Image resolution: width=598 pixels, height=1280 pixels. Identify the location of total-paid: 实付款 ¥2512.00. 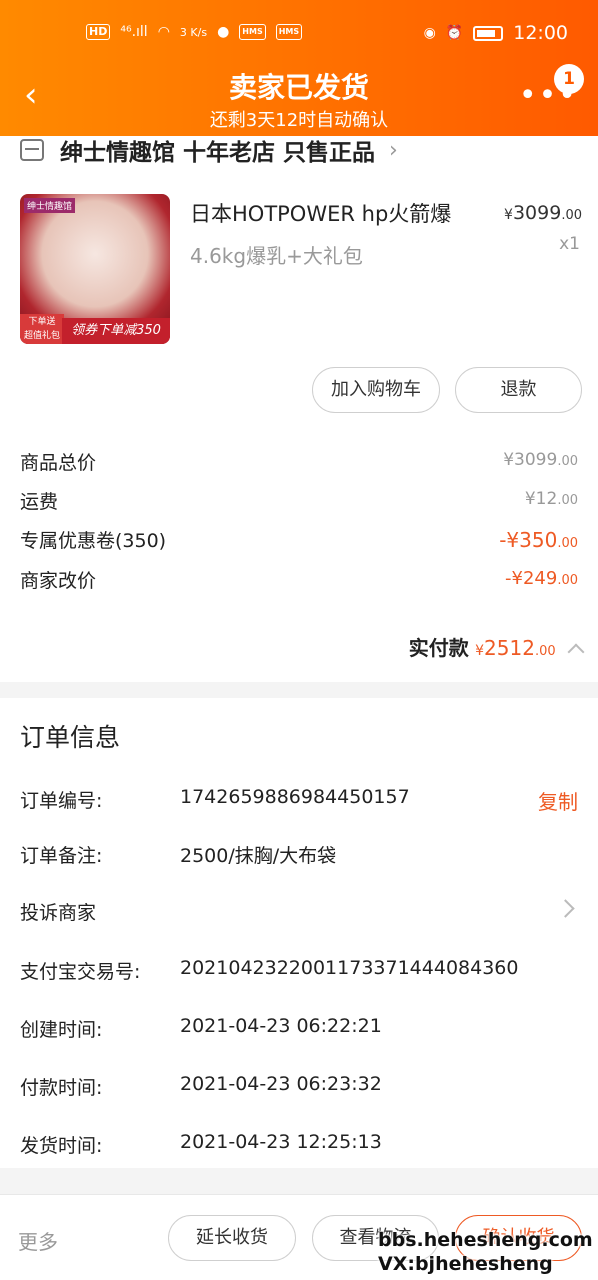
(497, 646).